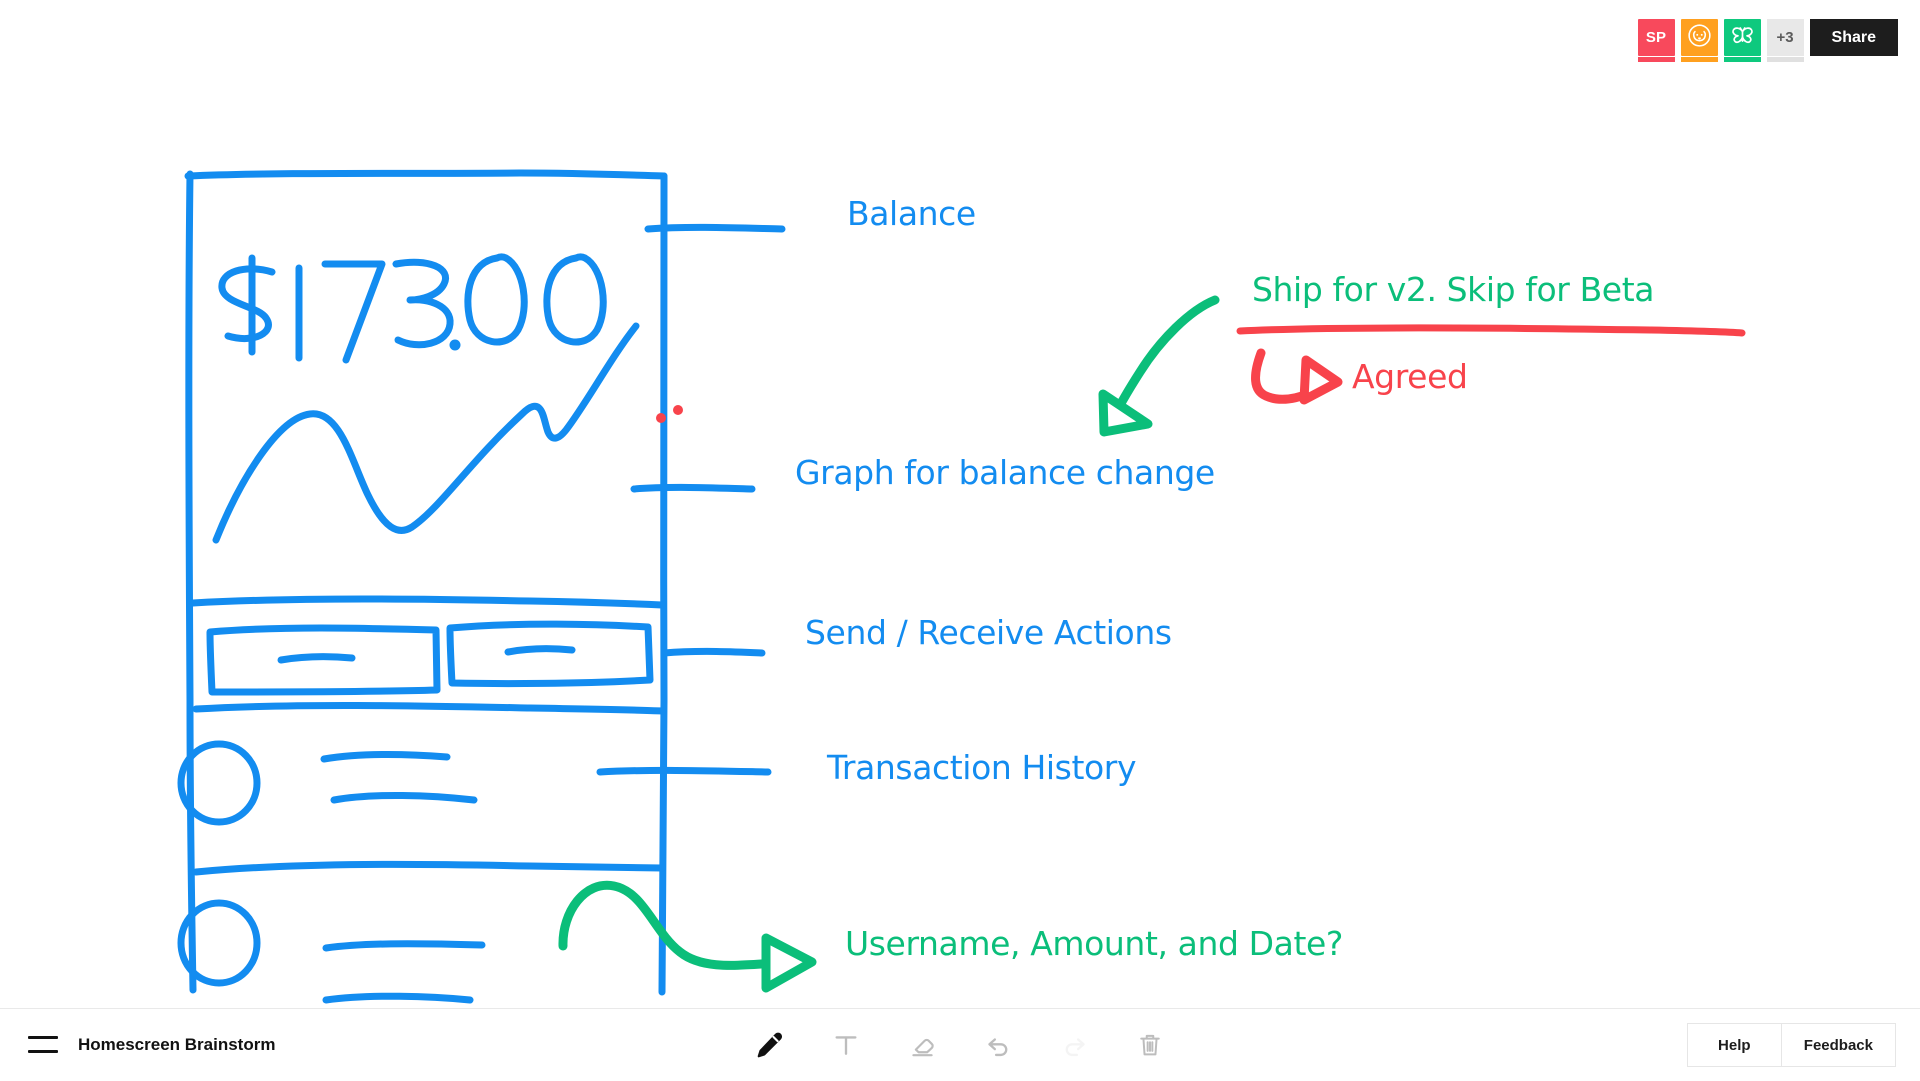 The image size is (1920, 1081). Describe the element at coordinates (1838, 1045) in the screenshot. I see `feedback-button: Feedback` at that location.